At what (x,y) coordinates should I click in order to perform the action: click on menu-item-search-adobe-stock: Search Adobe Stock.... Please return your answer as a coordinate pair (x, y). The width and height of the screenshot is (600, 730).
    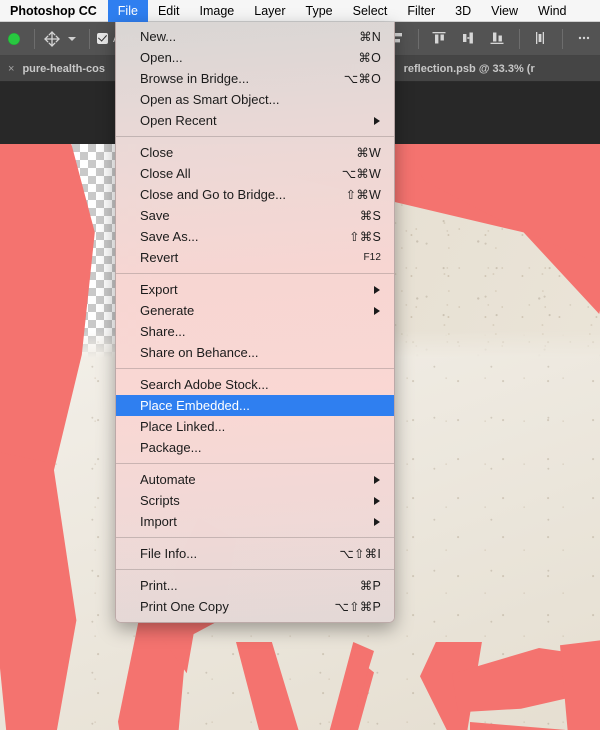
    Looking at the image, I should click on (255, 384).